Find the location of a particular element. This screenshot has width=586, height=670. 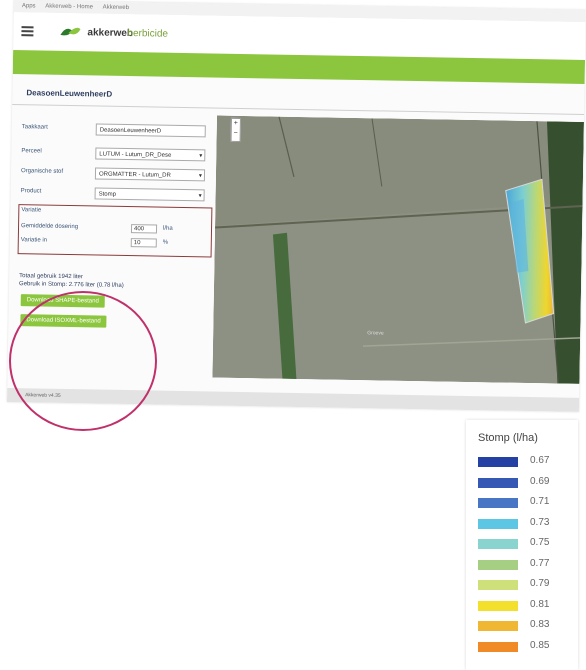

form-row-name: Taakkaart DeasoenLeuwenheerD is located at coordinates (119, 130).